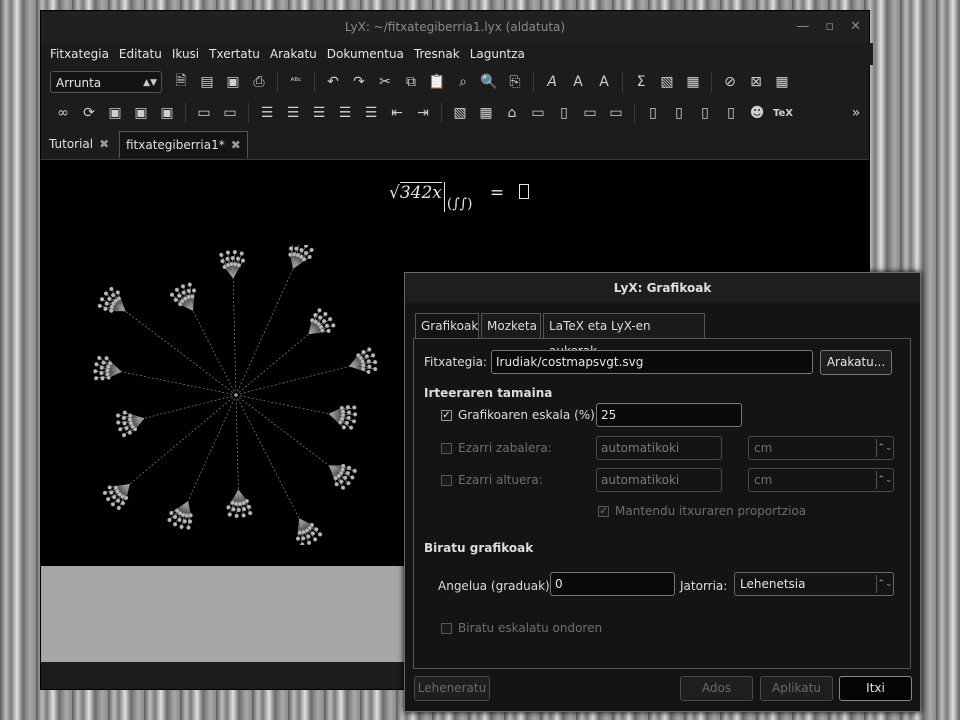 Image resolution: width=960 pixels, height=720 pixels. I want to click on footnote-icon: ▯, so click(653, 113).